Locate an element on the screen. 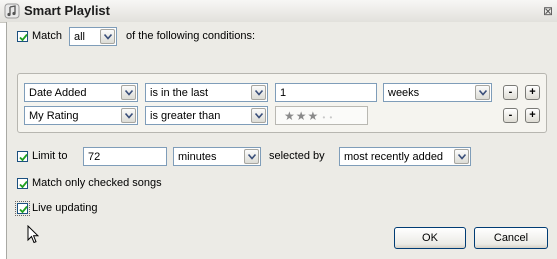  limit-checkbox is located at coordinates (22, 156).